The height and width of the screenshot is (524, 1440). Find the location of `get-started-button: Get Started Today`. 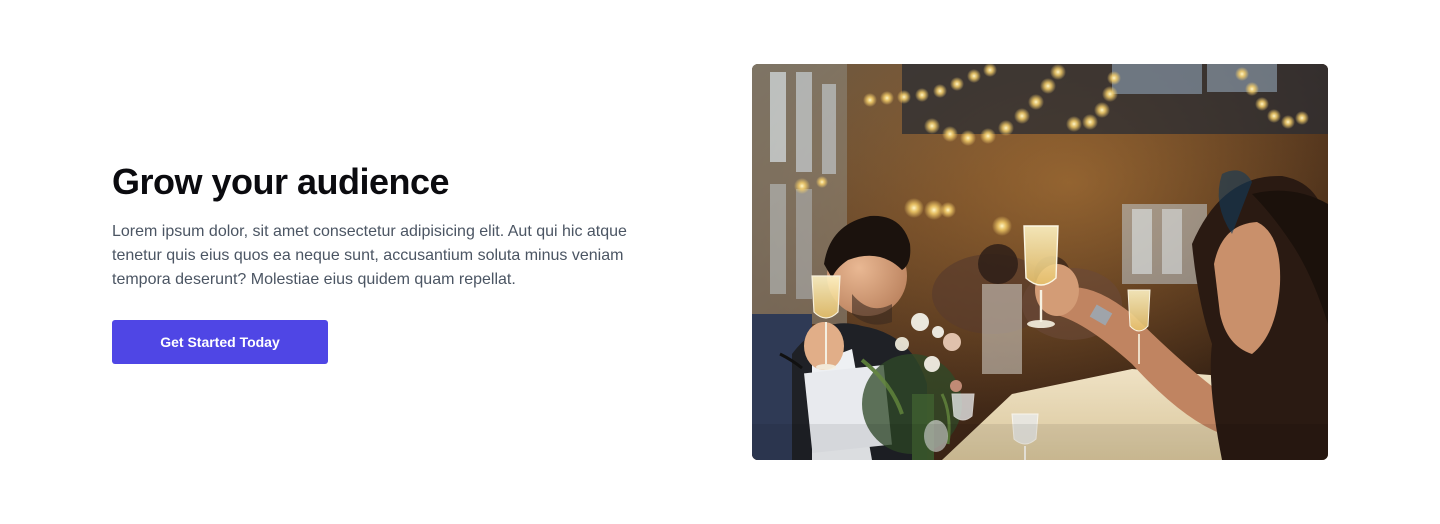

get-started-button: Get Started Today is located at coordinates (220, 342).